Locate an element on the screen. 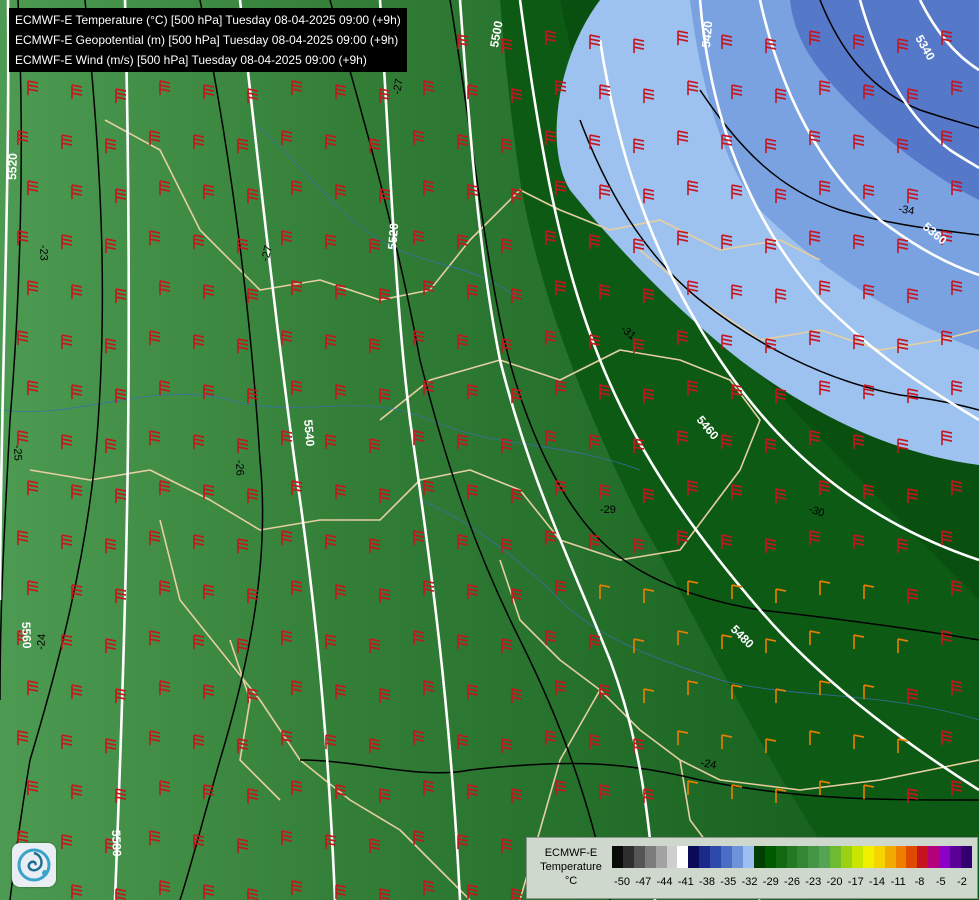 This screenshot has width=979, height=900. legend-tick-label: -17 is located at coordinates (855, 882).